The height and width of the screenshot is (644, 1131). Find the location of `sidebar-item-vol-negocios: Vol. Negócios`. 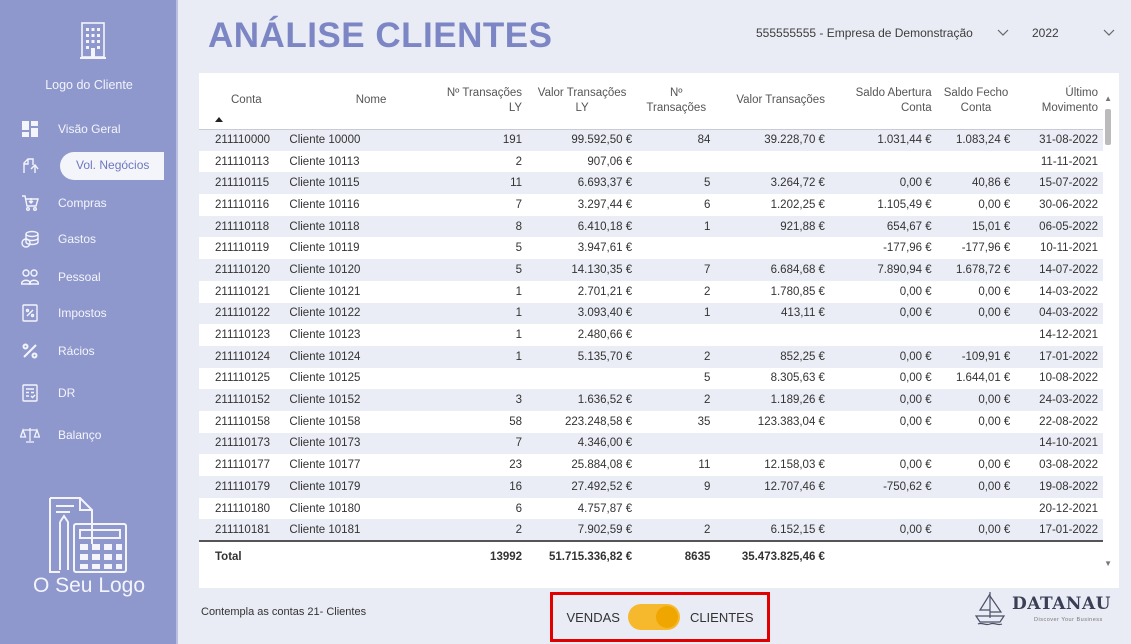

sidebar-item-vol-negocios: Vol. Negócios is located at coordinates (89, 165).